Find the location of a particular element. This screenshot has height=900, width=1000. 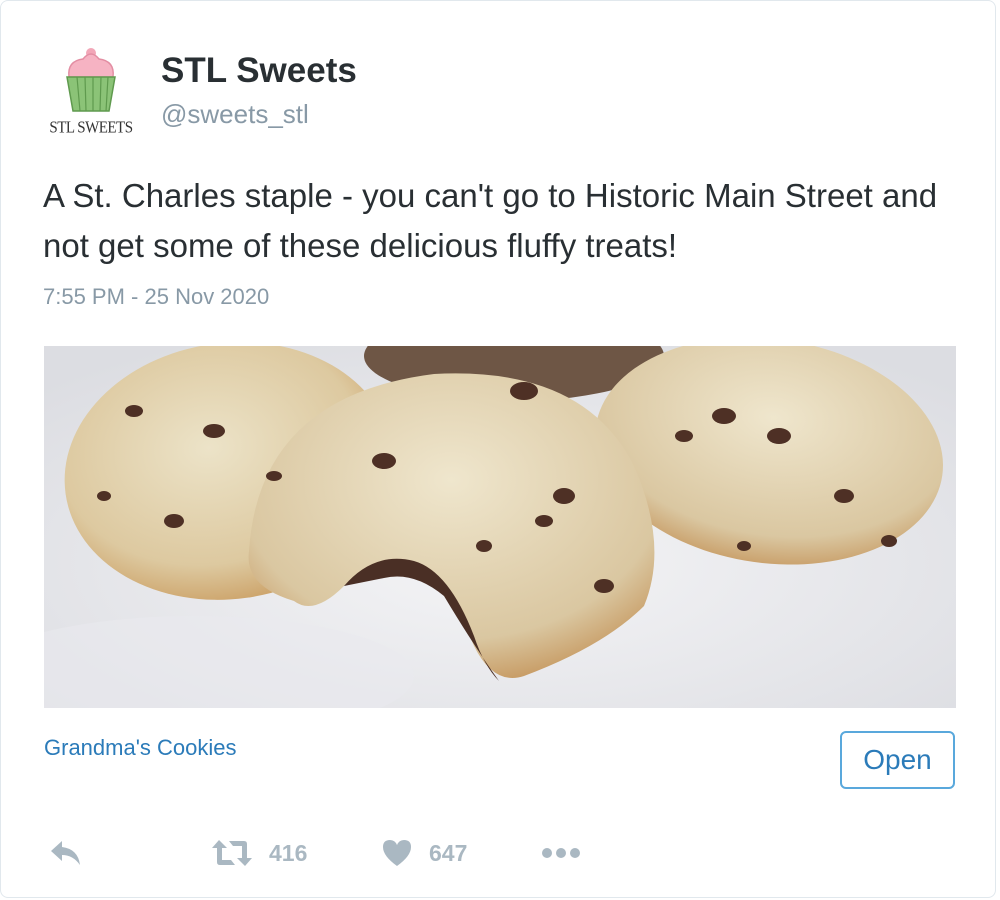

reply-button is located at coordinates (66, 853).